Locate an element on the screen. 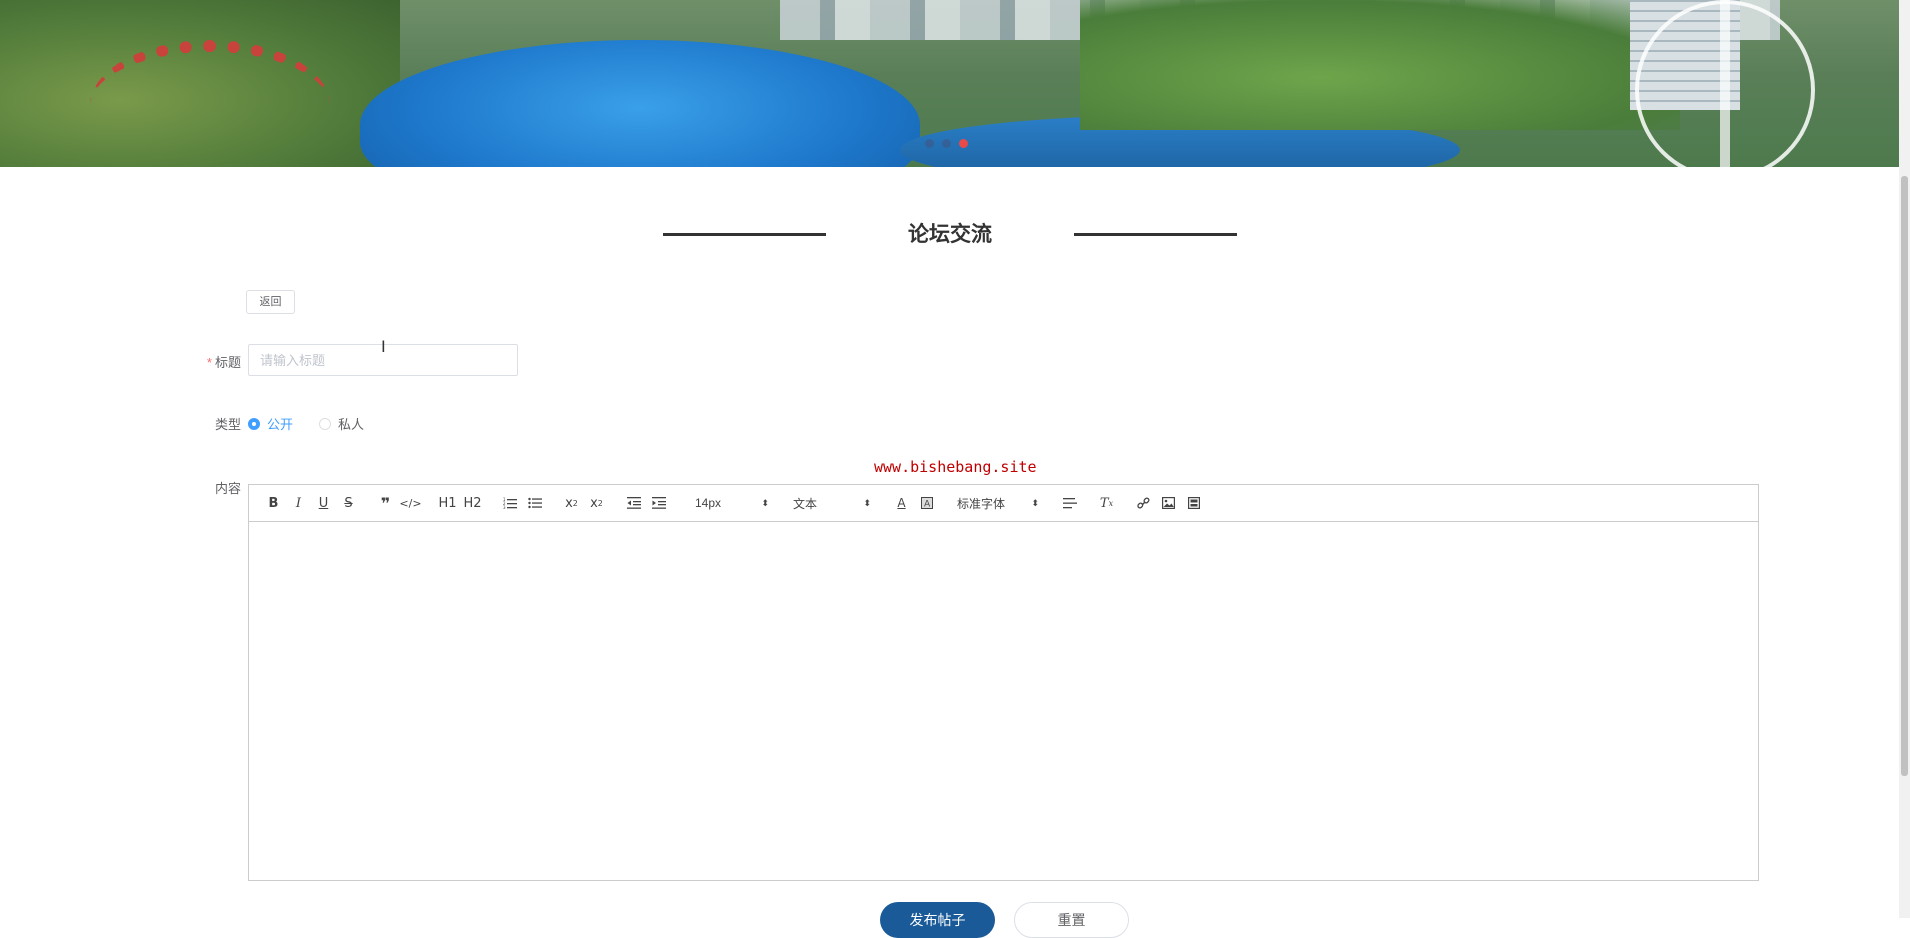  title-divider-right is located at coordinates (1155, 234).